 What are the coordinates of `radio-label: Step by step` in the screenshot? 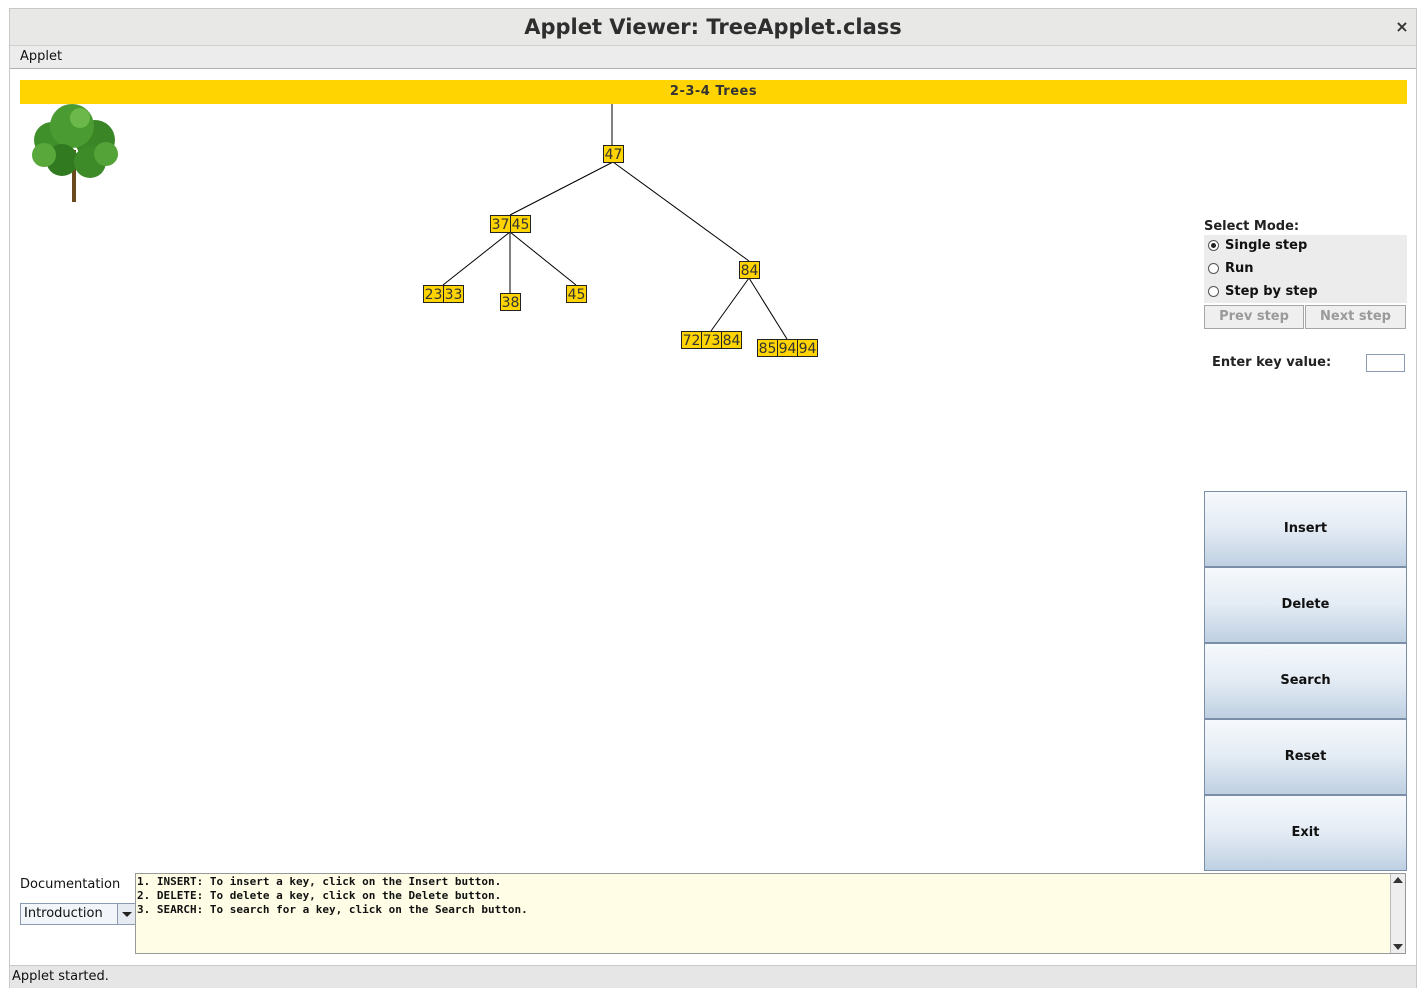 It's located at (1271, 291).